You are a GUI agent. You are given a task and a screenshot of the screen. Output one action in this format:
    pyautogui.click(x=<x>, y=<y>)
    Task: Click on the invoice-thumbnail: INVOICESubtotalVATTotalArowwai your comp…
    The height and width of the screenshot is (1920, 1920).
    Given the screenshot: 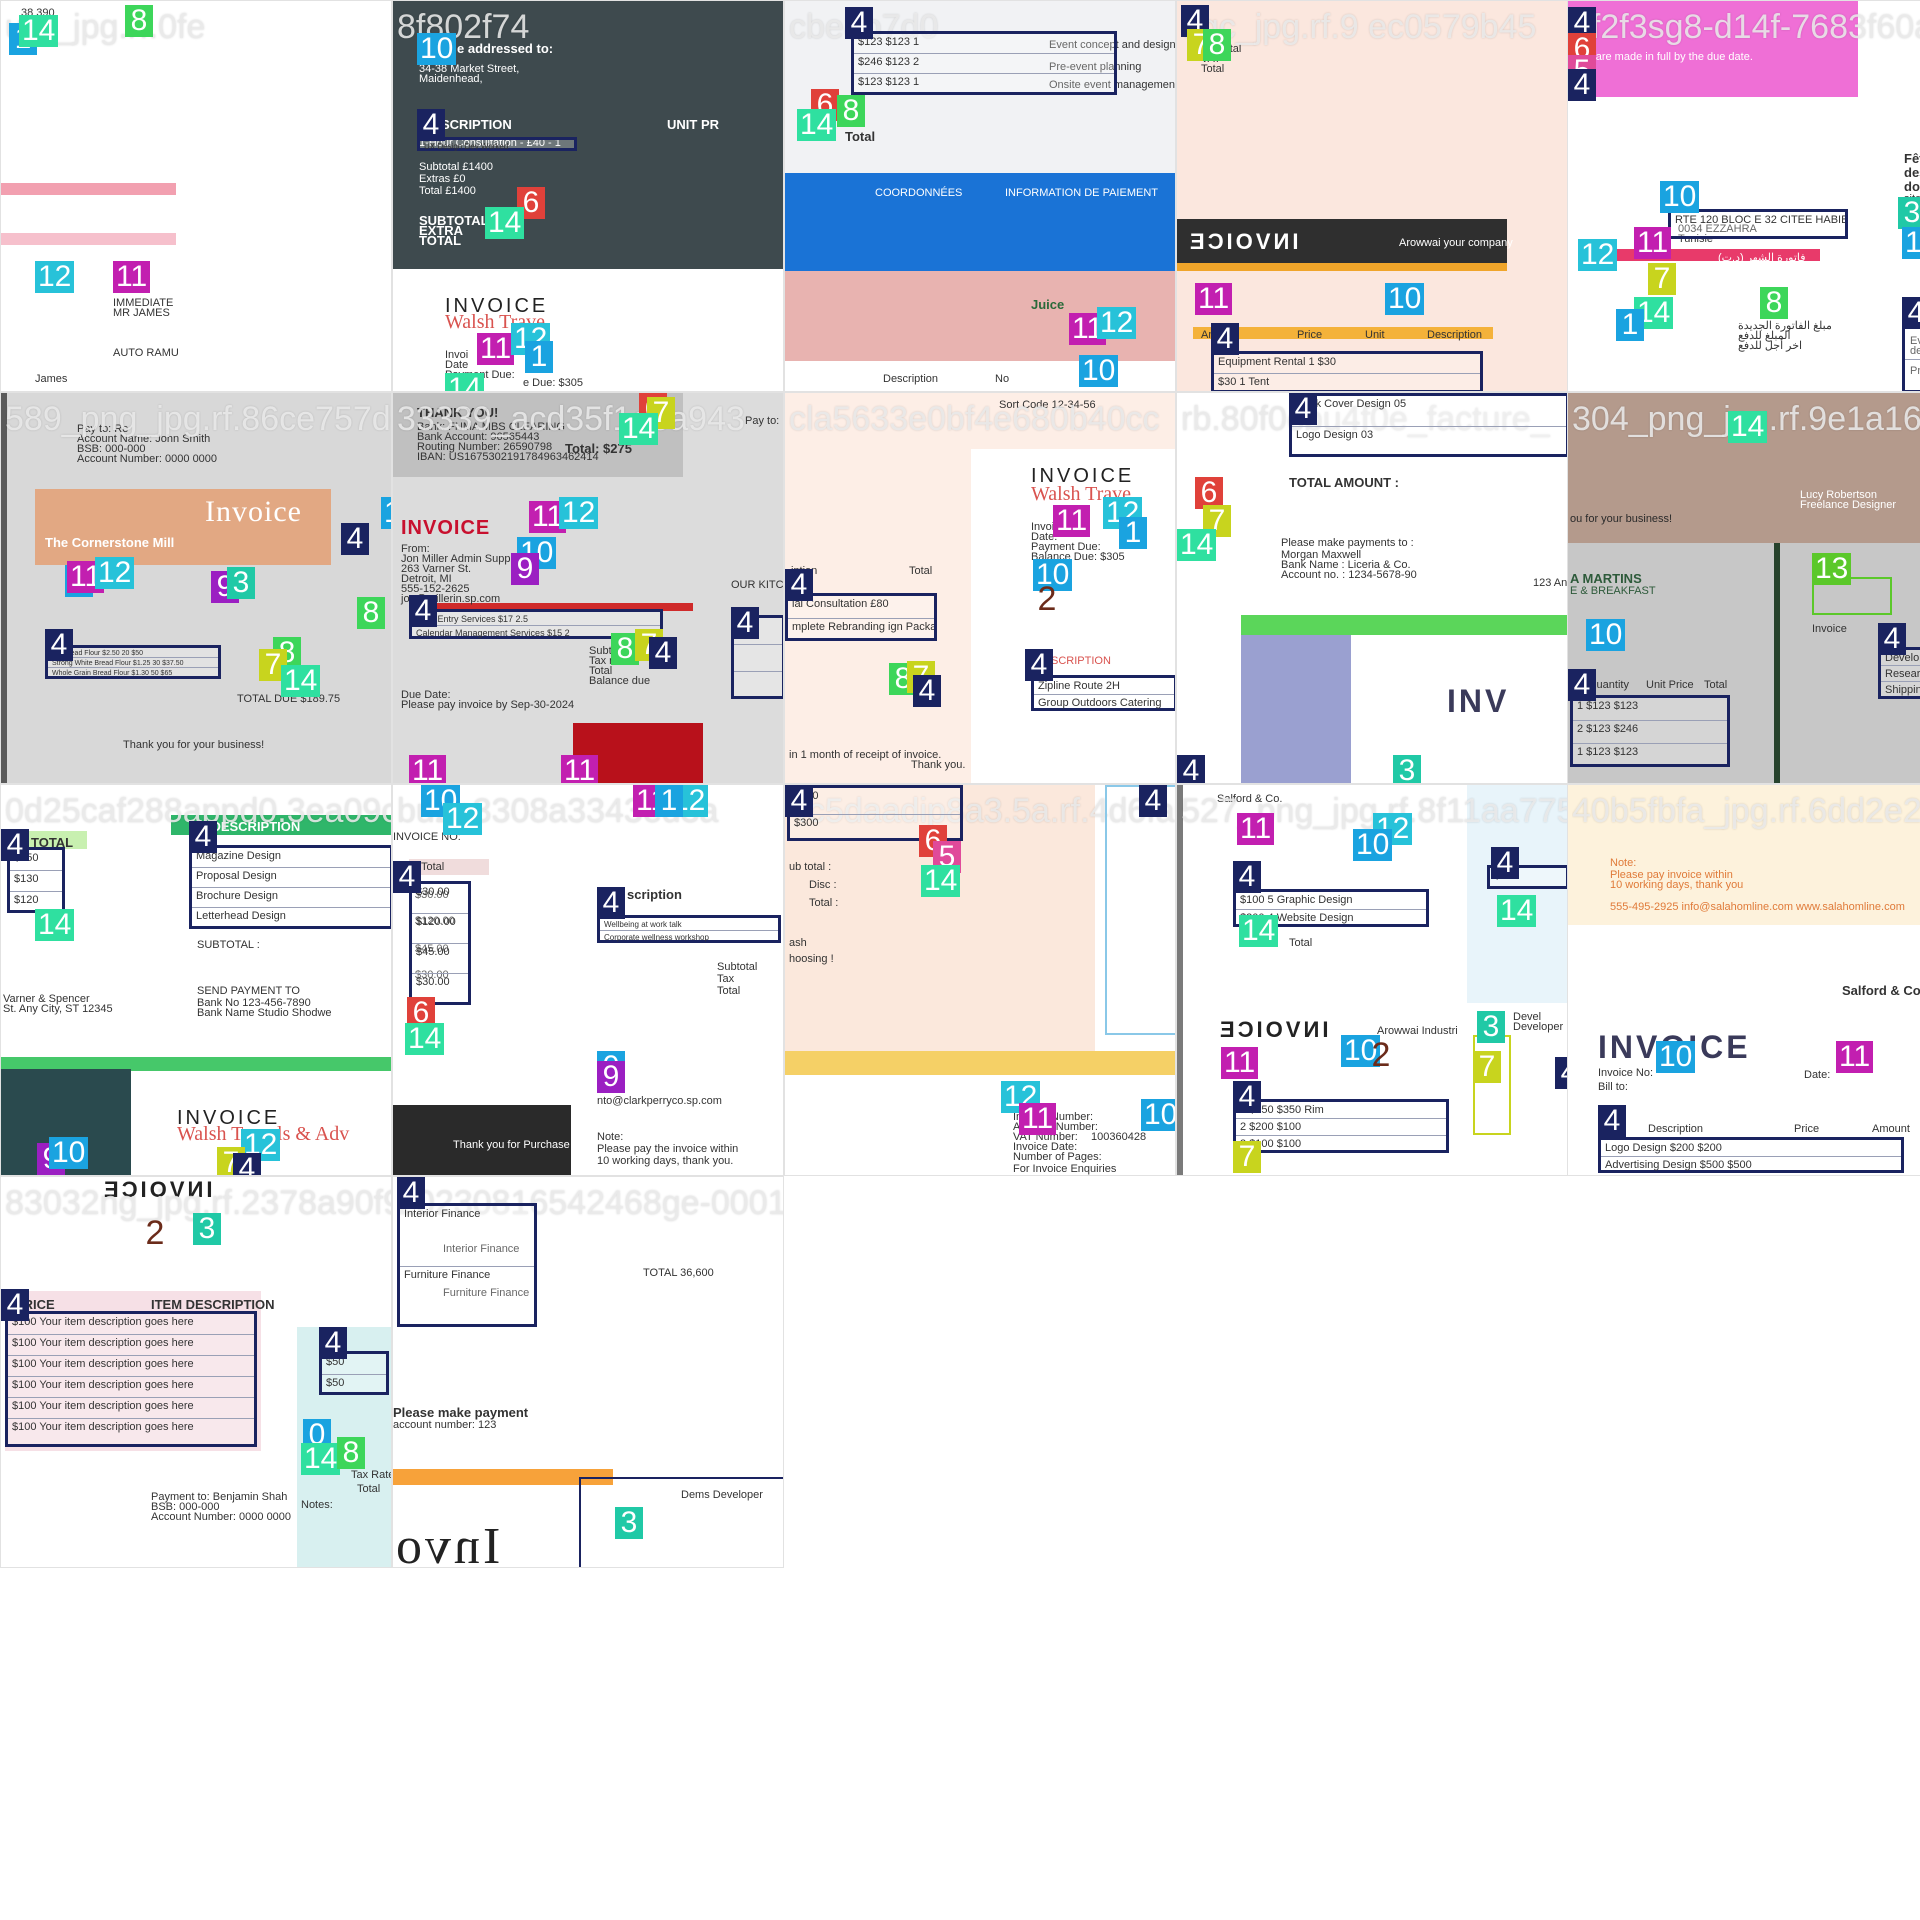 What is the action you would take?
    pyautogui.click(x=1372, y=196)
    